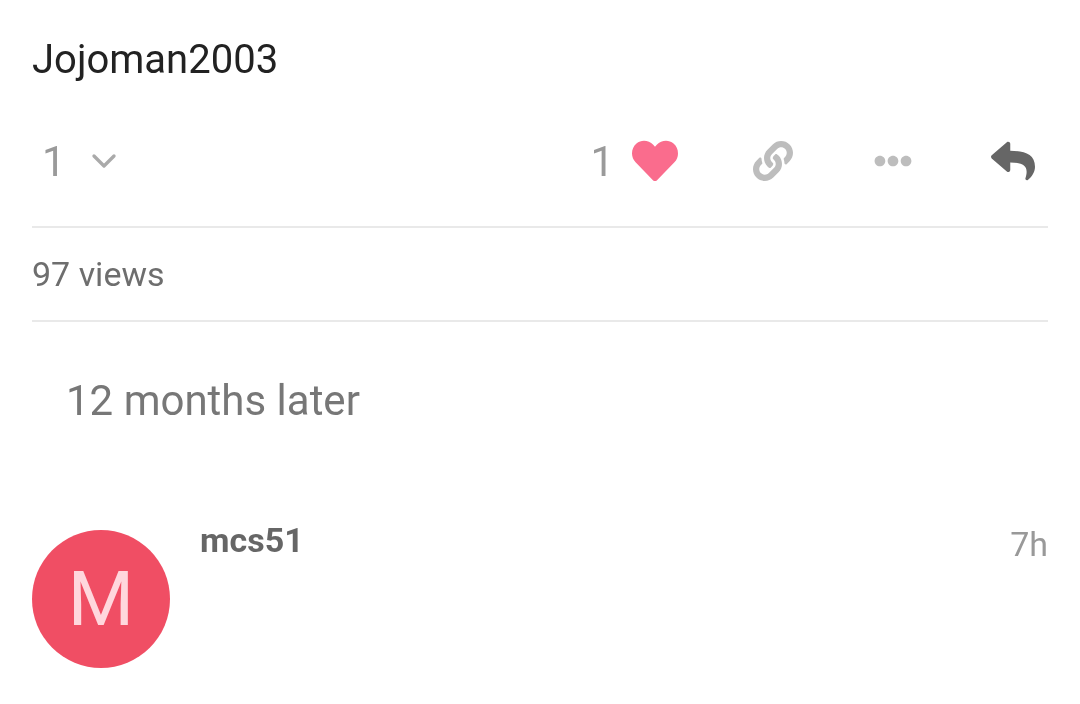 The height and width of the screenshot is (704, 1080). Describe the element at coordinates (213, 401) in the screenshot. I see `time-gap-label: 12 months later` at that location.